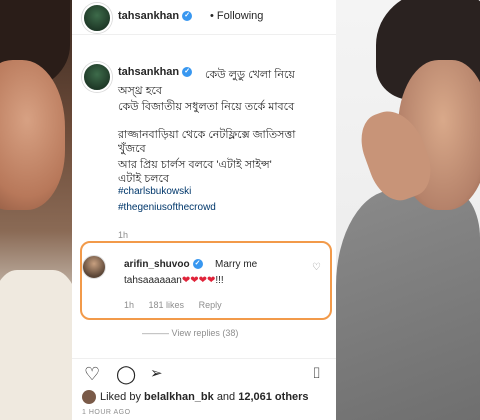 The image size is (480, 420). What do you see at coordinates (205, 333) in the screenshot?
I see `view-replies-text: View replies (38)` at bounding box center [205, 333].